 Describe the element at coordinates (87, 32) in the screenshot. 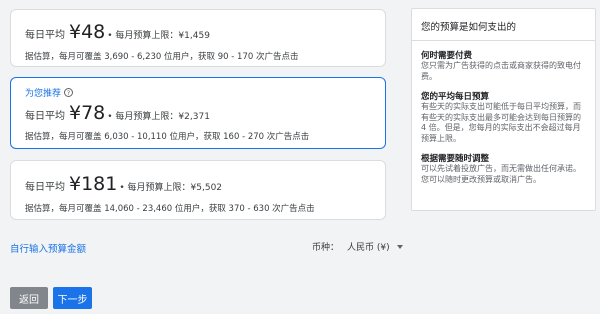

I see `daily-amount: ¥48` at that location.